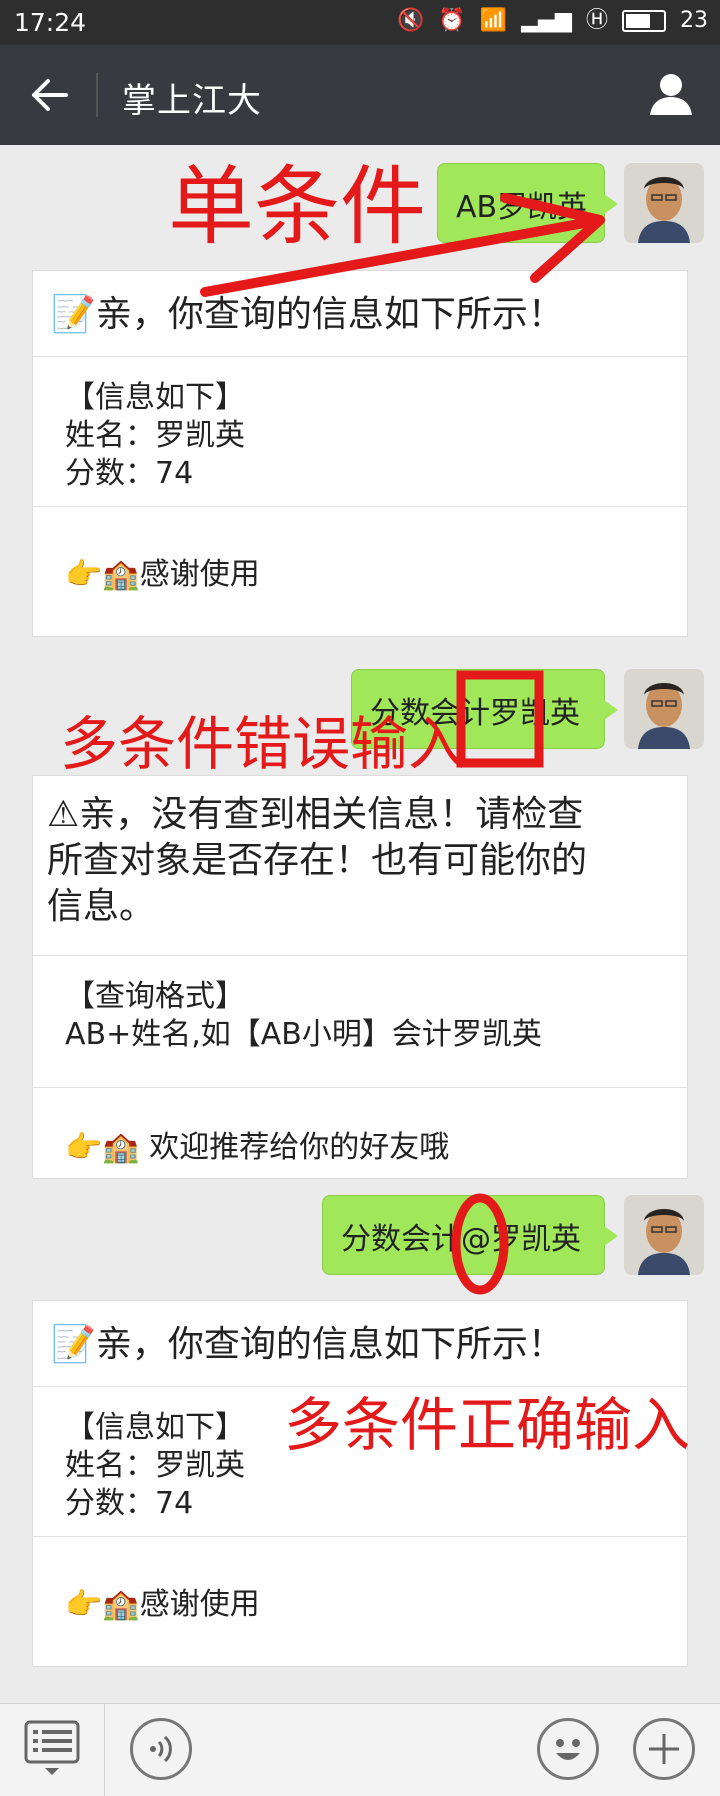  What do you see at coordinates (192, 101) in the screenshot?
I see `page-title: 掌上江大` at bounding box center [192, 101].